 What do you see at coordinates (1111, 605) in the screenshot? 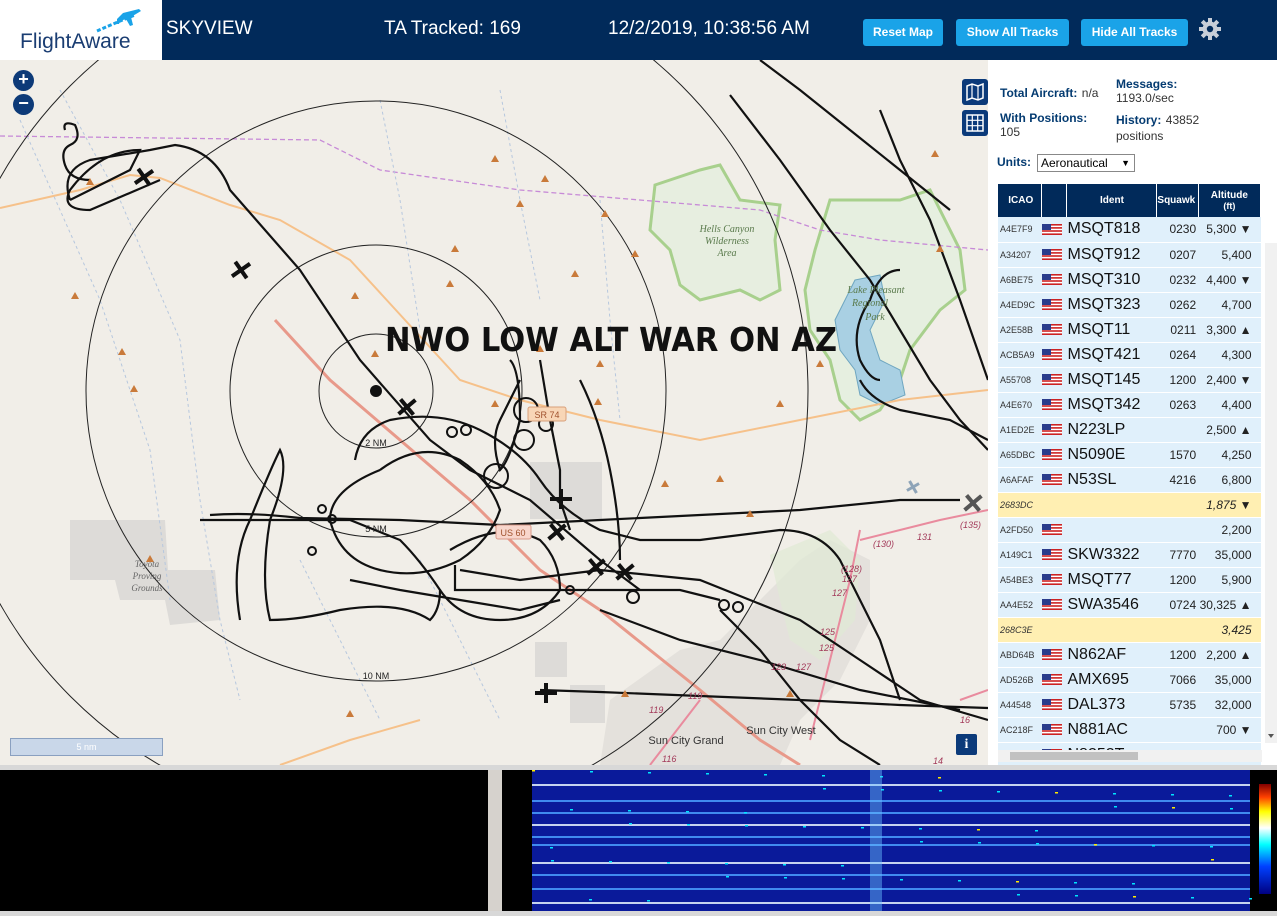
I see `cell-ident: SWA3546` at bounding box center [1111, 605].